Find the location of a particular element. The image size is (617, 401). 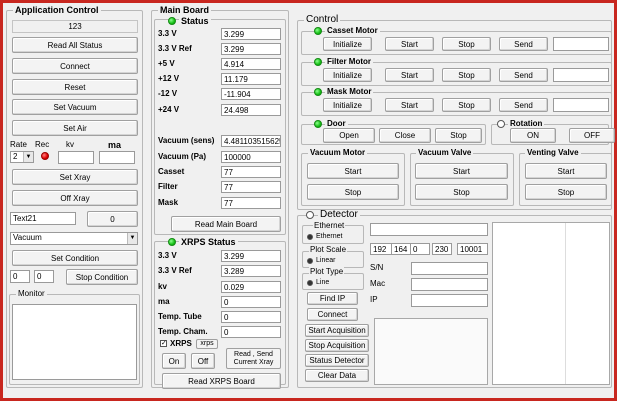

casset-send-button: Send is located at coordinates (523, 44).